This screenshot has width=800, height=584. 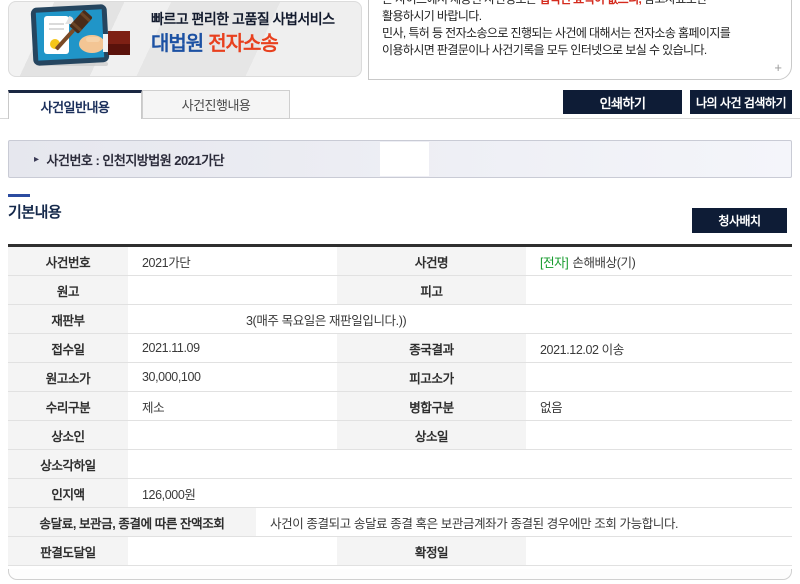 I want to click on row-value: 제소, so click(x=153, y=407).